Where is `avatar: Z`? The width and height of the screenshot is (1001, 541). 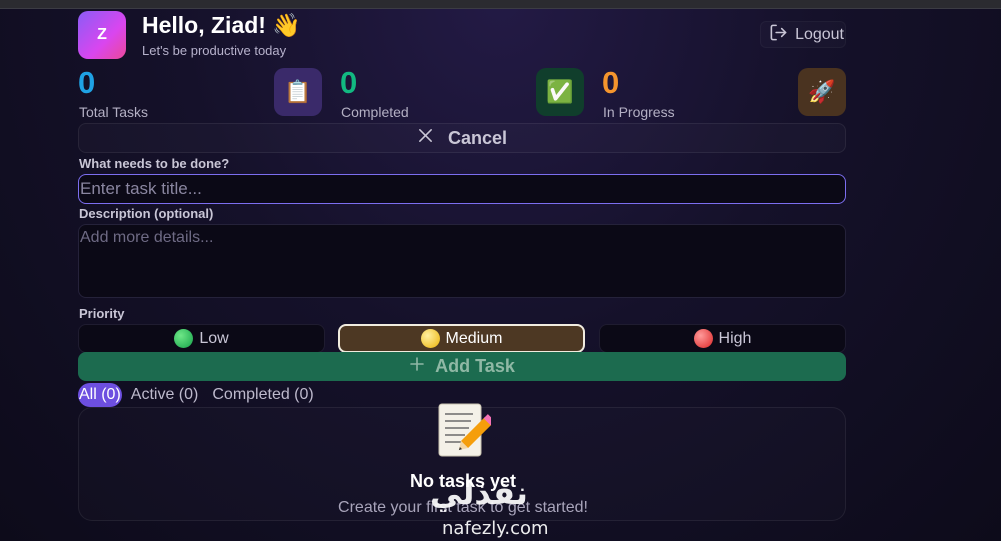
avatar: Z is located at coordinates (102, 35).